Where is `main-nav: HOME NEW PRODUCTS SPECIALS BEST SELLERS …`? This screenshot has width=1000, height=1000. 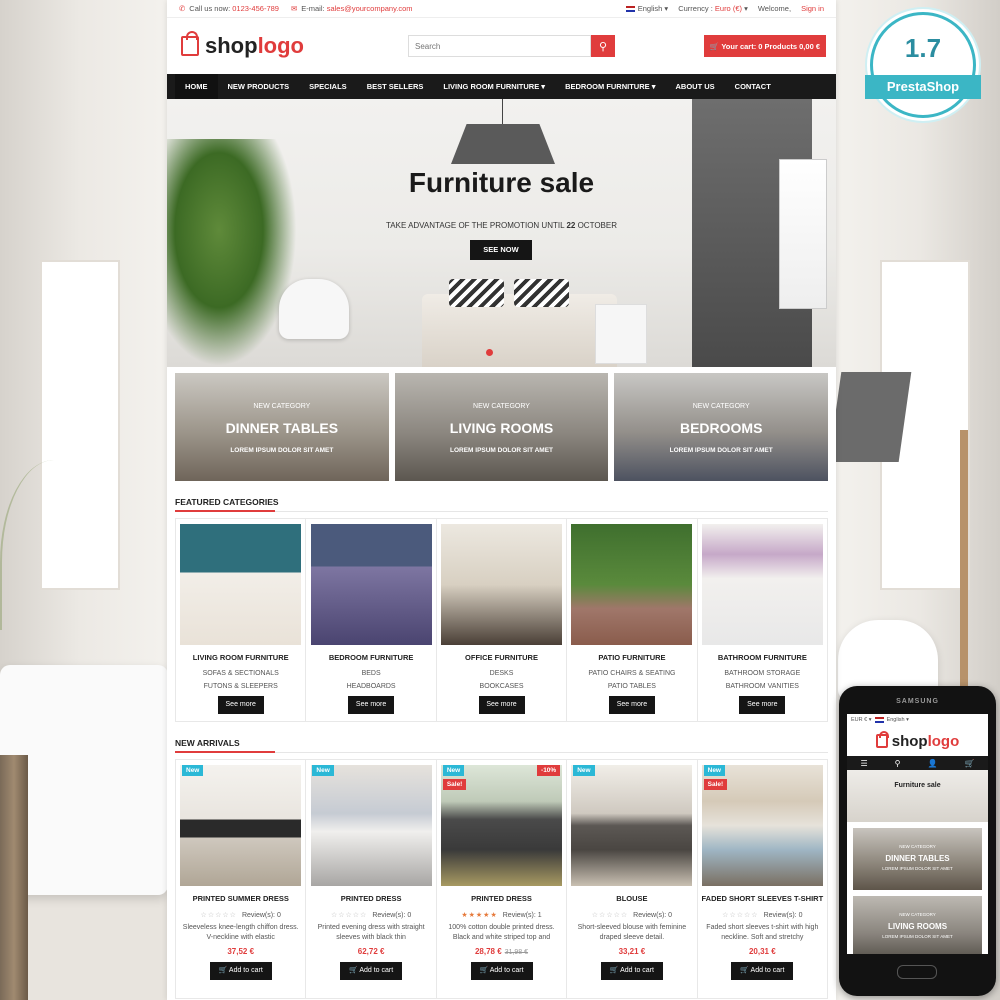
main-nav: HOME NEW PRODUCTS SPECIALS BEST SELLERS … is located at coordinates (501, 86).